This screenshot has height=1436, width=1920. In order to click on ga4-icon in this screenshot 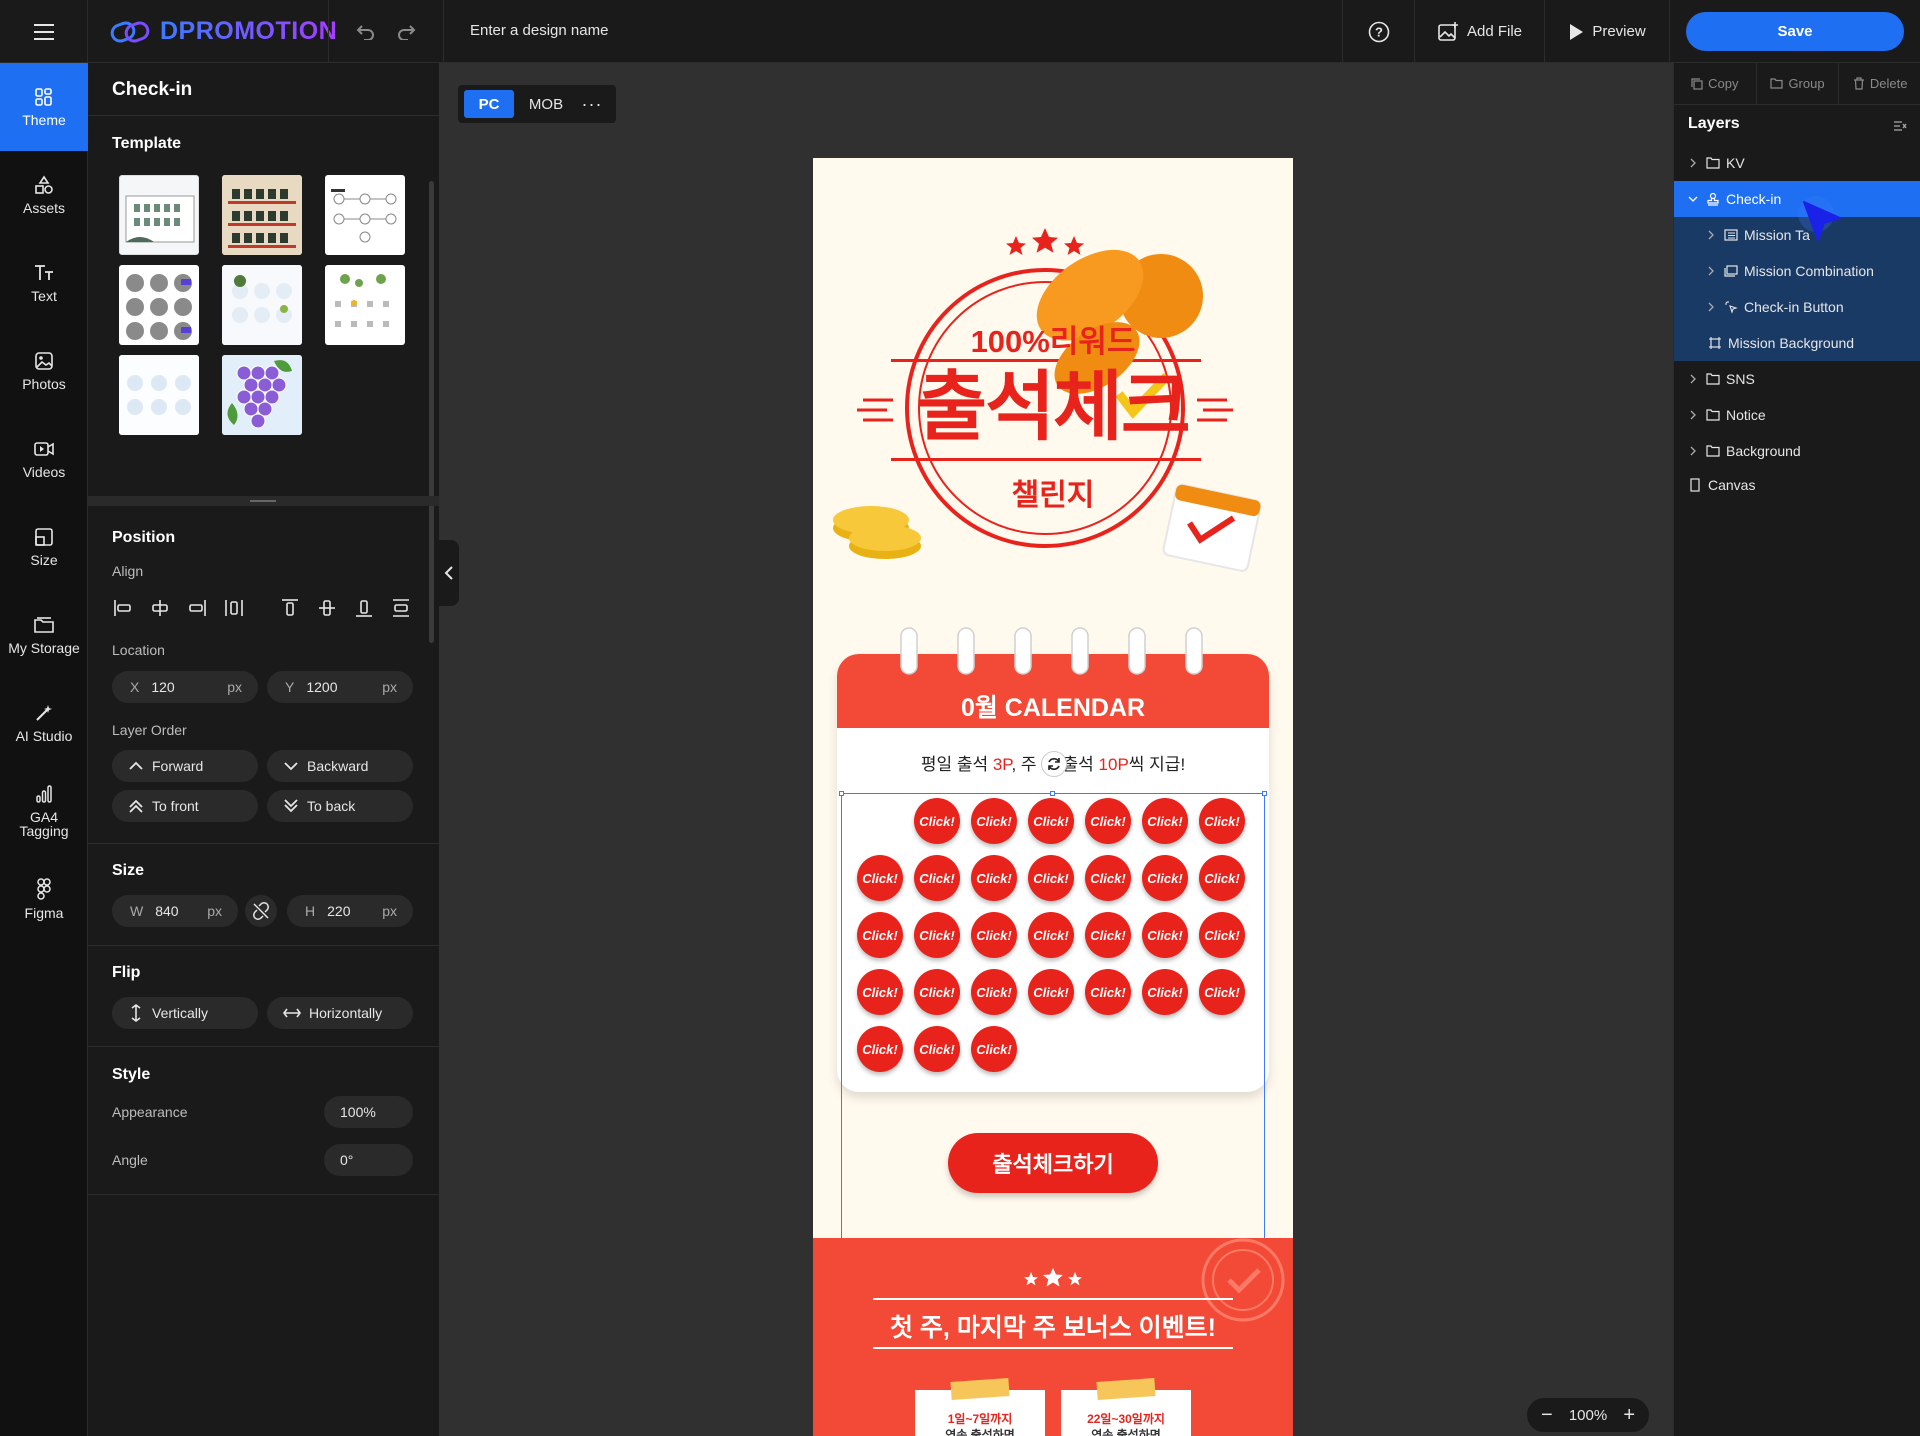, I will do `click(44, 794)`.